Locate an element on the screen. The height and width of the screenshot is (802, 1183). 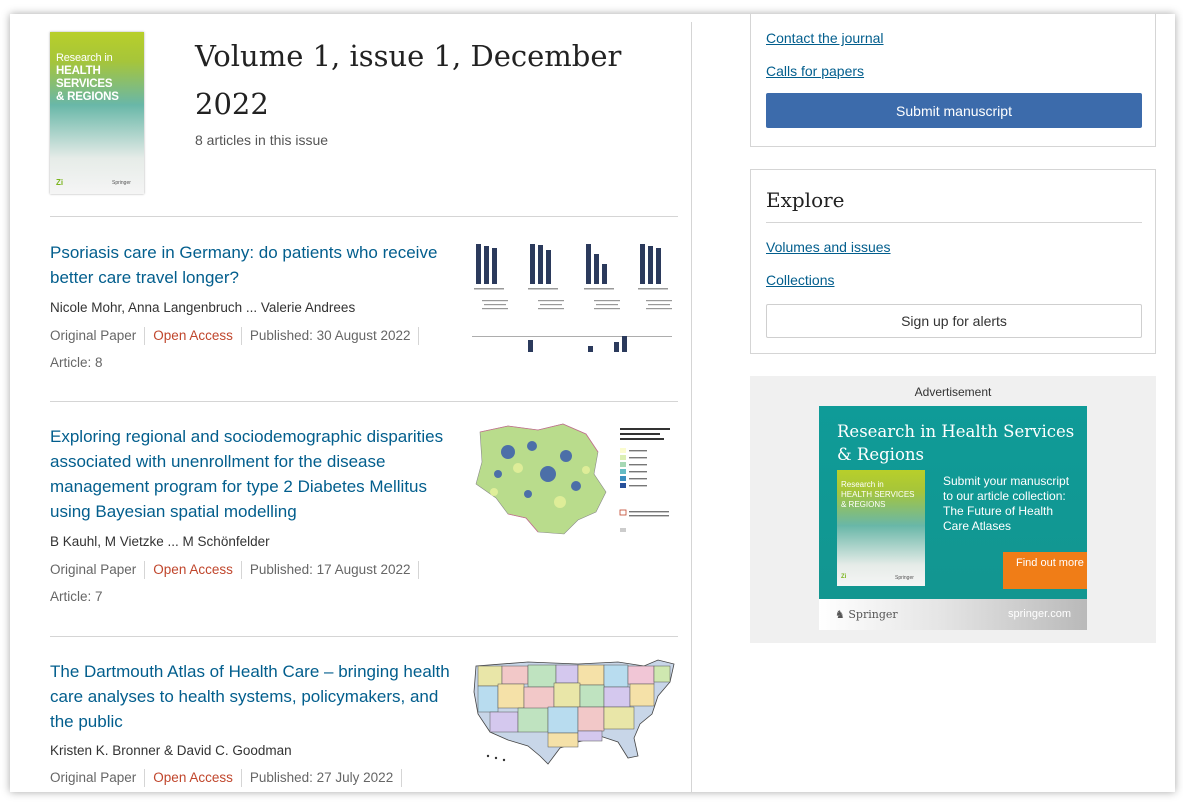
article-authors: Kristen K. Bronner & David C. Goodman is located at coordinates (171, 750).